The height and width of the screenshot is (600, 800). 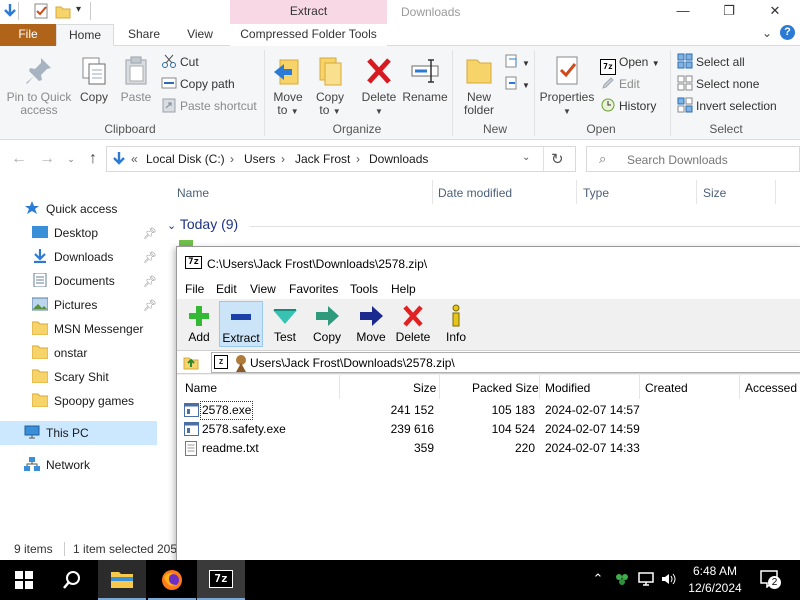 What do you see at coordinates (71, 159) in the screenshot?
I see `recent-locations-chevron-icon: ⌄` at bounding box center [71, 159].